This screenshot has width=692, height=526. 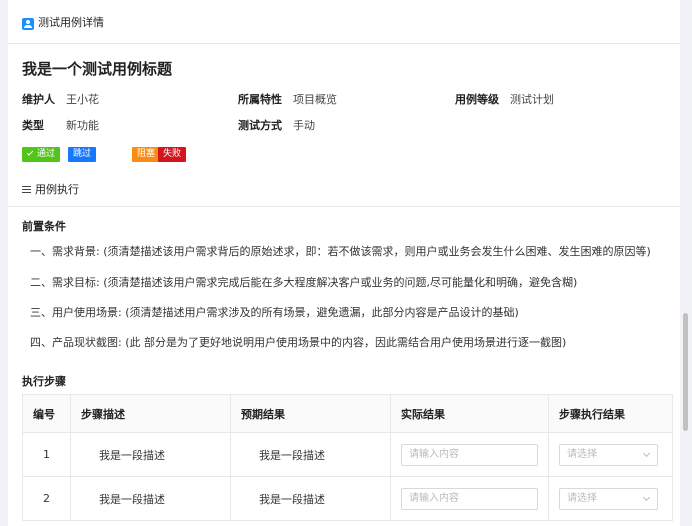 I want to click on scrollbar-thumb, so click(x=685, y=372).